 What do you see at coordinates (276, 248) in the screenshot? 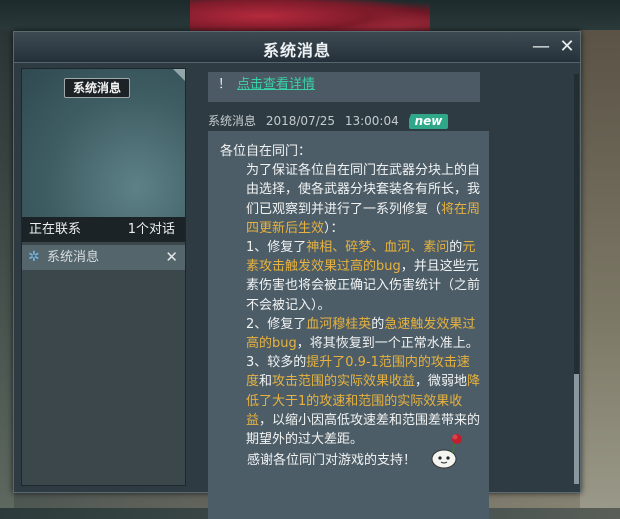
I see `text: 1、修复了` at bounding box center [276, 248].